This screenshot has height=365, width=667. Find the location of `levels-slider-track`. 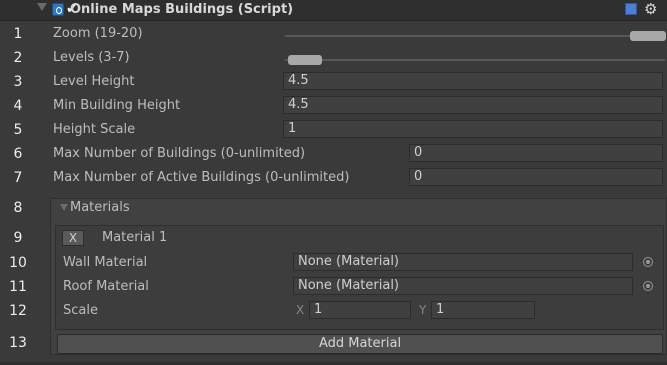

levels-slider-track is located at coordinates (475, 60).